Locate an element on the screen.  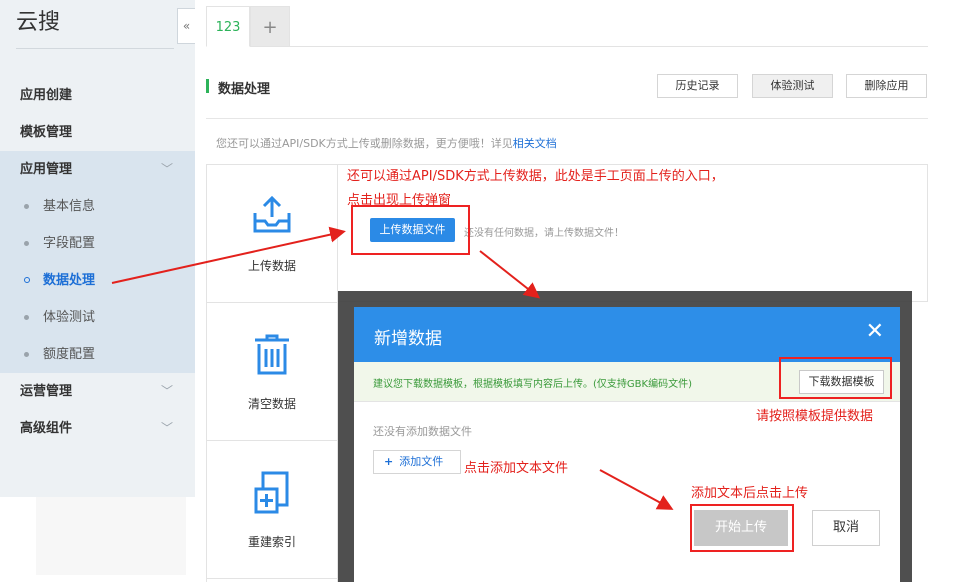
annotation-text: 还可以通过API/SDK方式上传数据，此处是手工页面上传的入口， is located at coordinates (535, 176).